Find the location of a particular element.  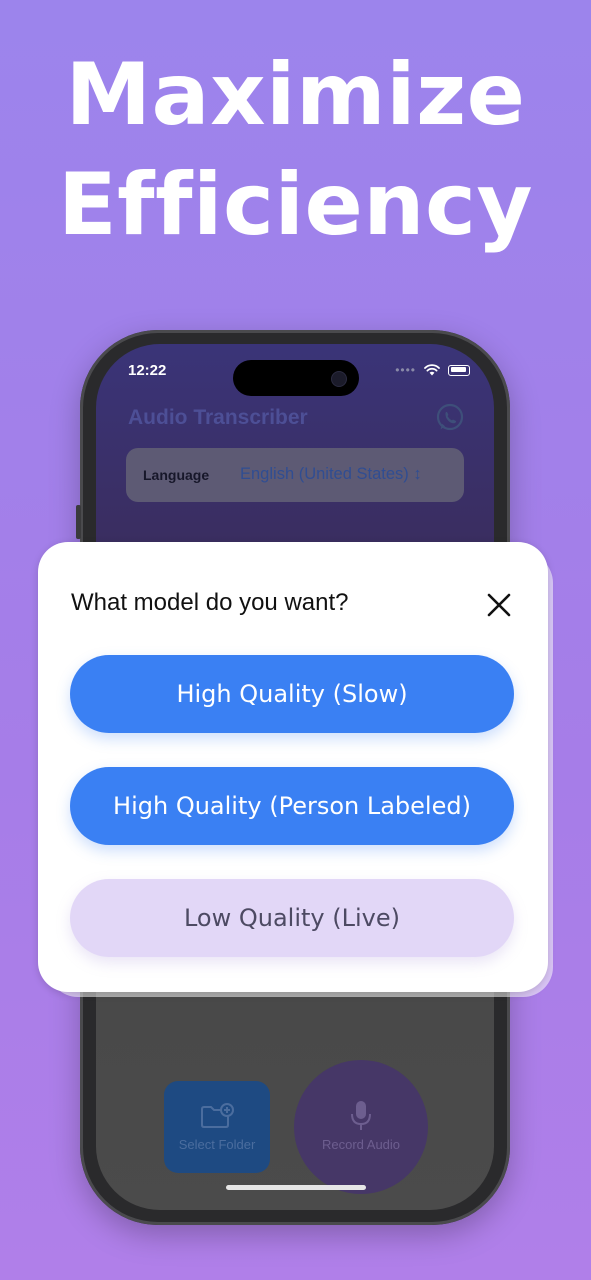

close-icon is located at coordinates (499, 605).